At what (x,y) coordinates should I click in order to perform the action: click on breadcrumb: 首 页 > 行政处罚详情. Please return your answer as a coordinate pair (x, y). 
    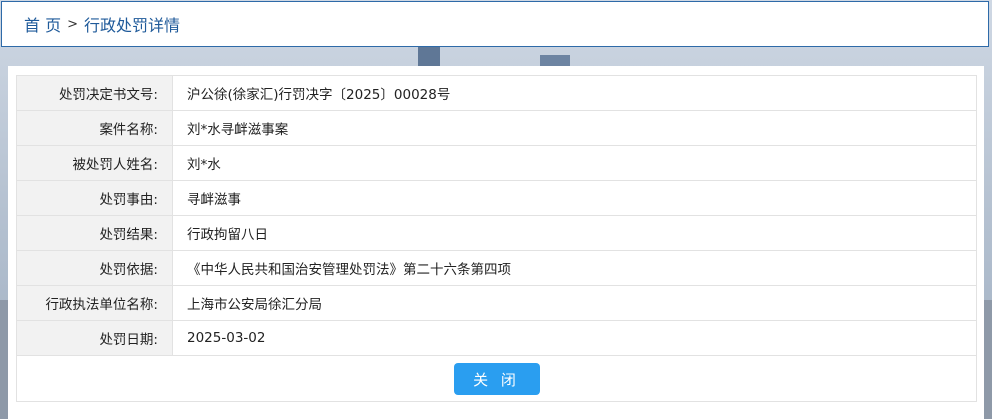
    Looking at the image, I should click on (495, 24).